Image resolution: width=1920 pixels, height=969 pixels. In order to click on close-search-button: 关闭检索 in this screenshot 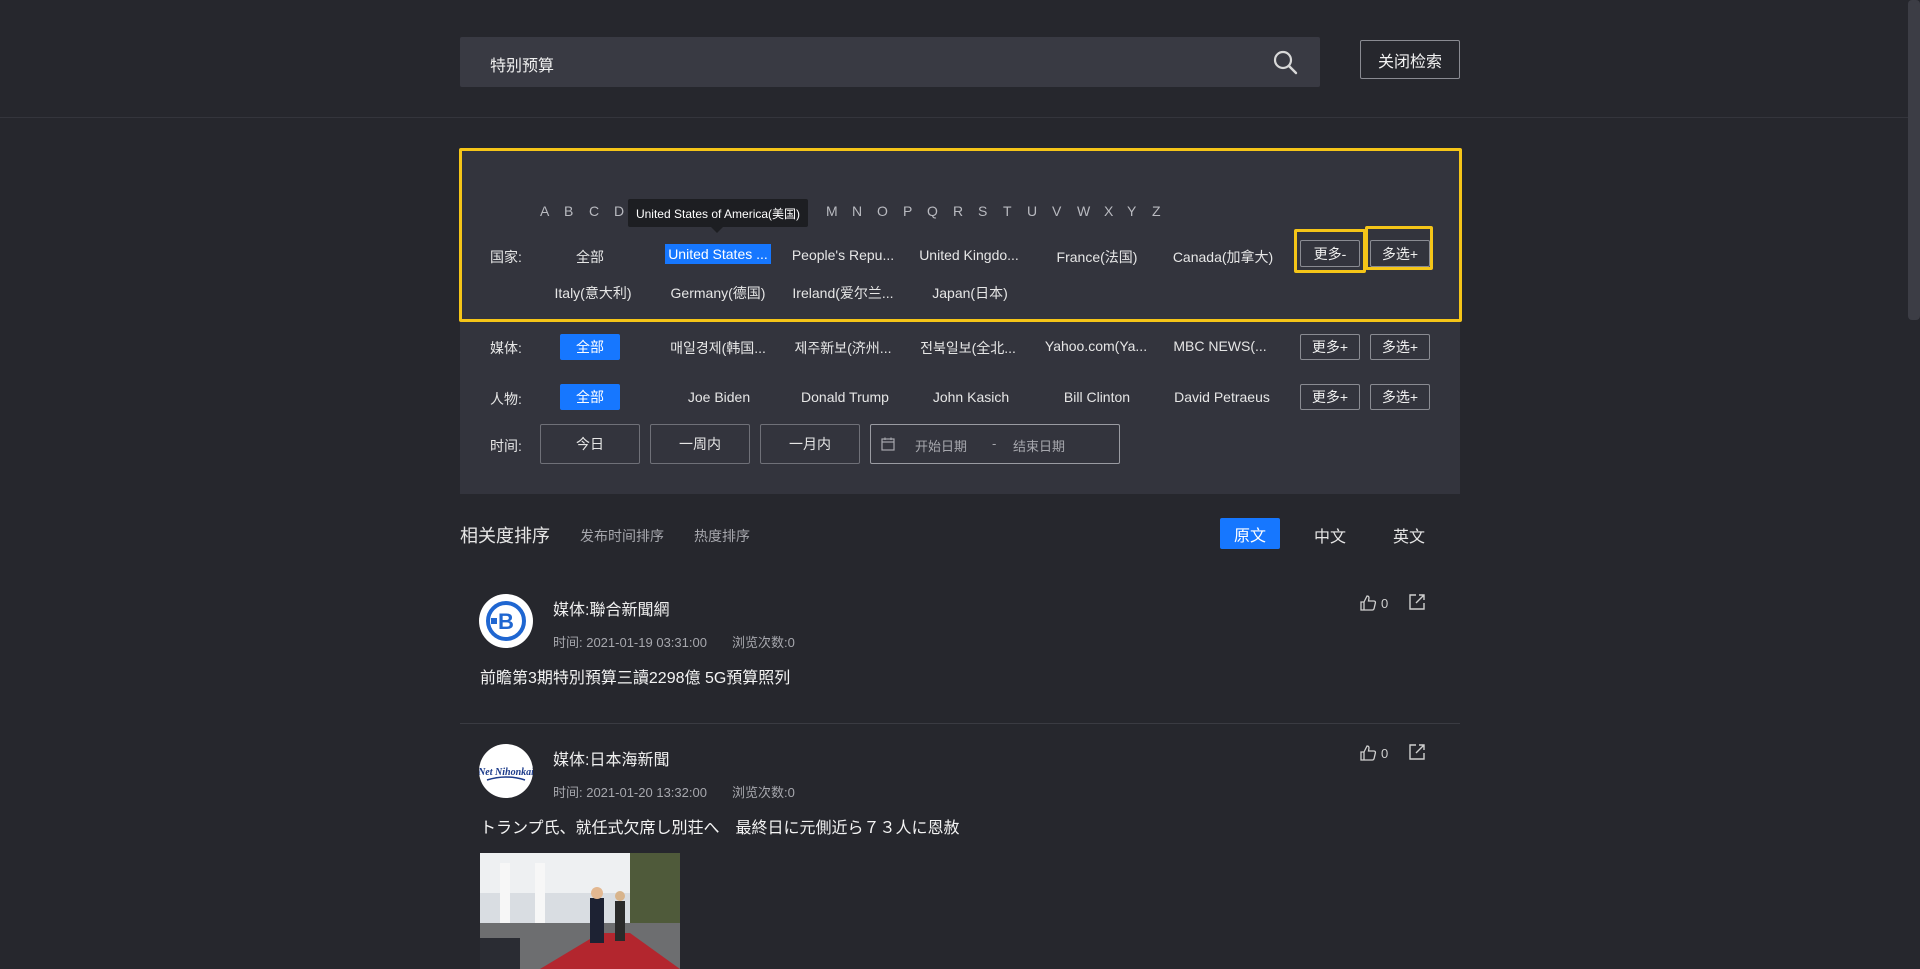, I will do `click(1410, 59)`.